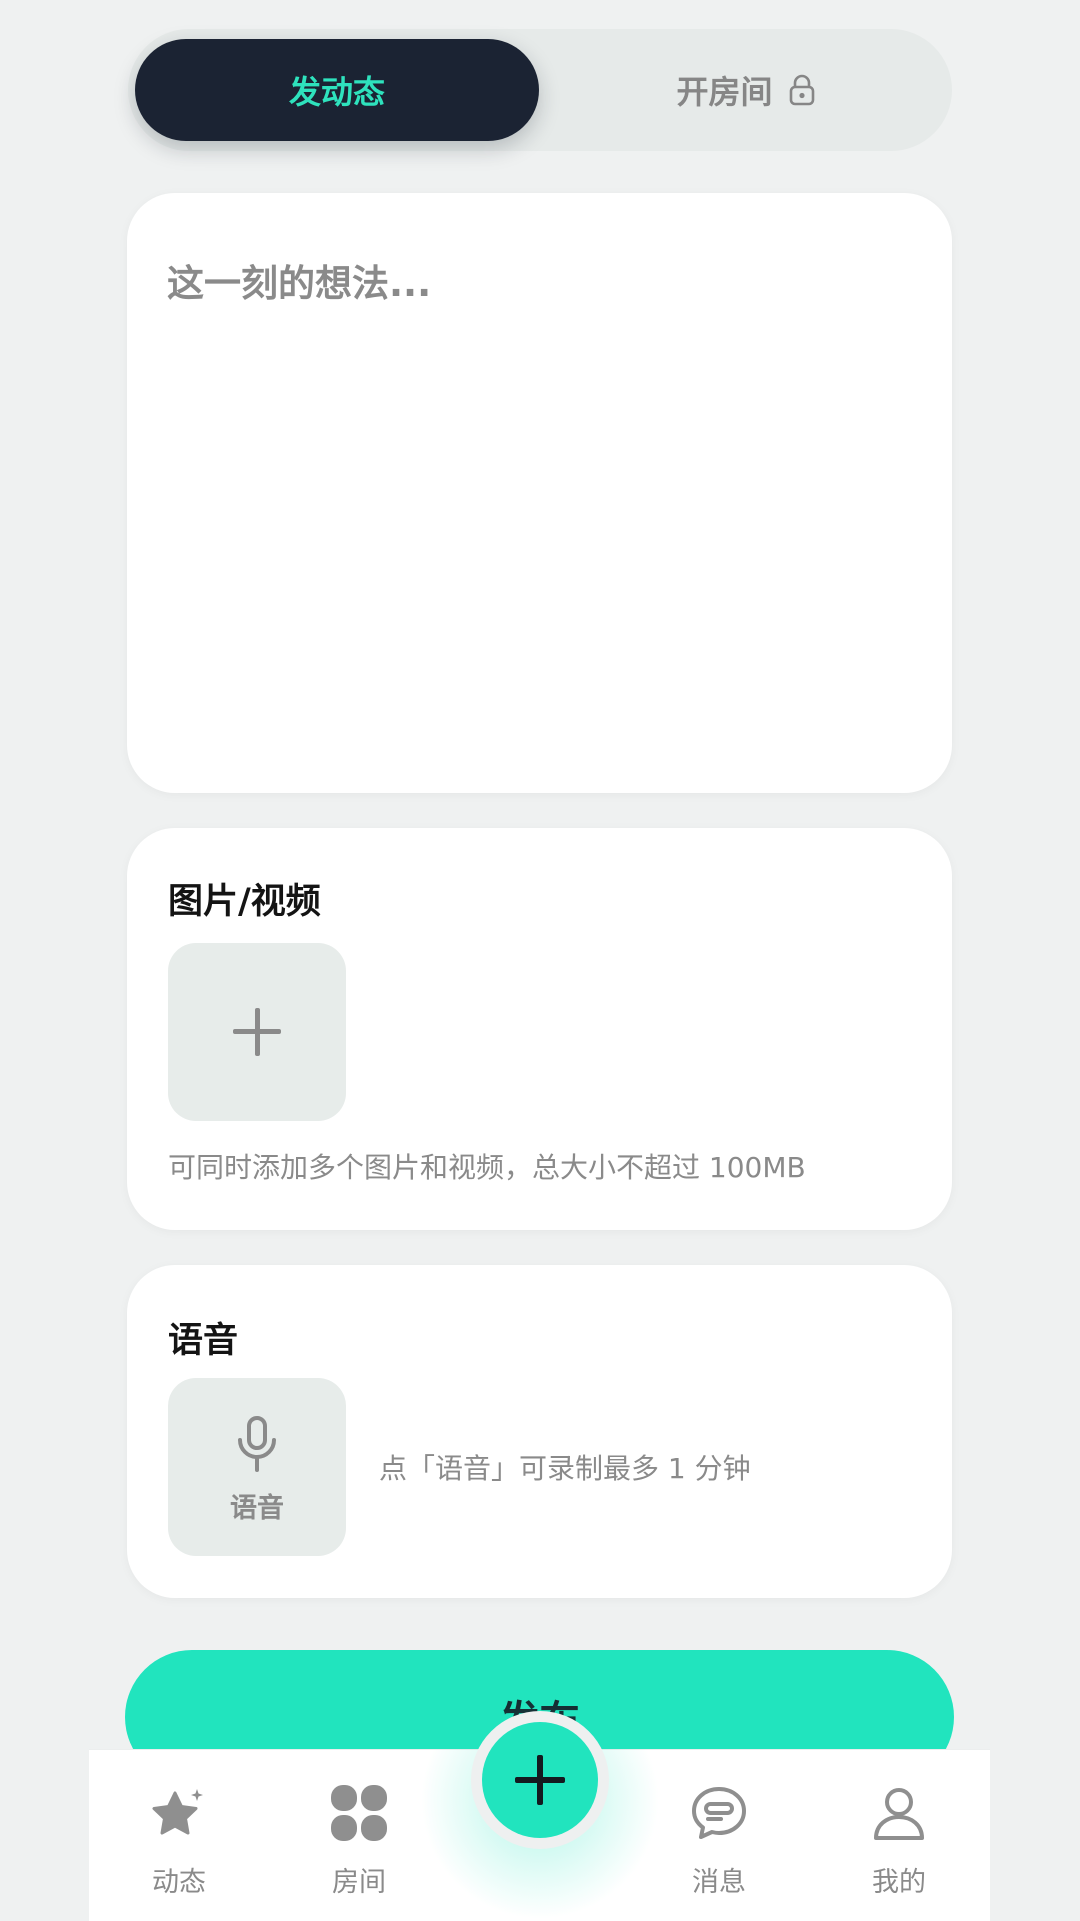 The image size is (1080, 1921). I want to click on create-button-face, so click(540, 1780).